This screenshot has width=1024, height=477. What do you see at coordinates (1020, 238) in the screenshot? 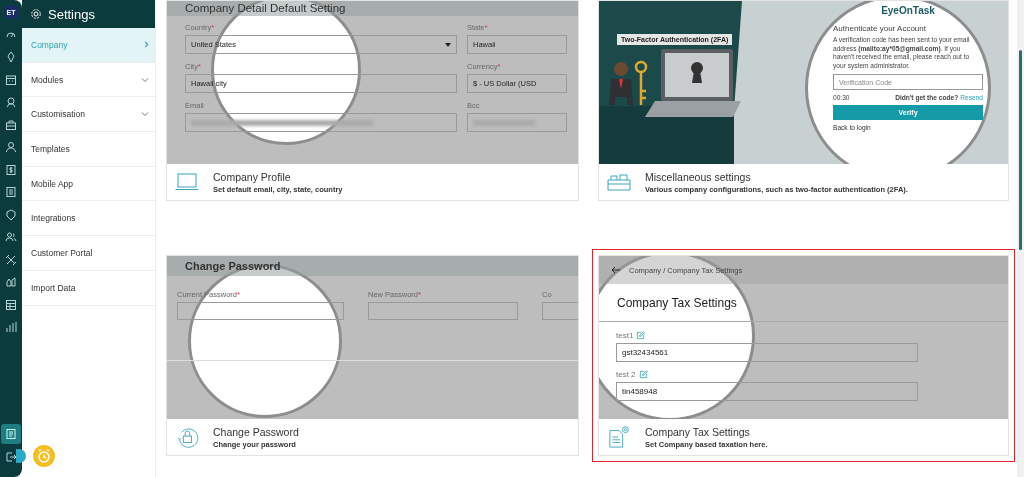
I see `scrollbar` at bounding box center [1020, 238].